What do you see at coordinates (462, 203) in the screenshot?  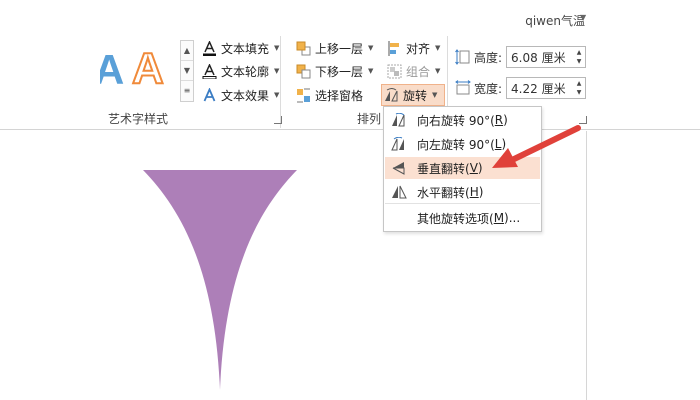 I see `menu-separator` at bounding box center [462, 203].